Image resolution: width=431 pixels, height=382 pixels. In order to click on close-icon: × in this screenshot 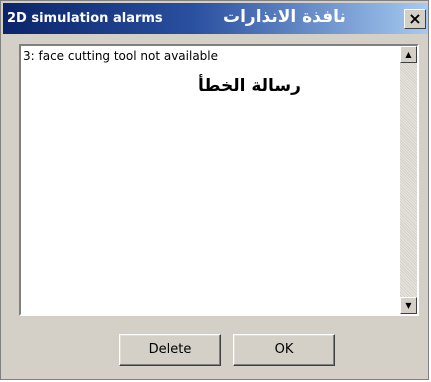, I will do `click(415, 18)`.